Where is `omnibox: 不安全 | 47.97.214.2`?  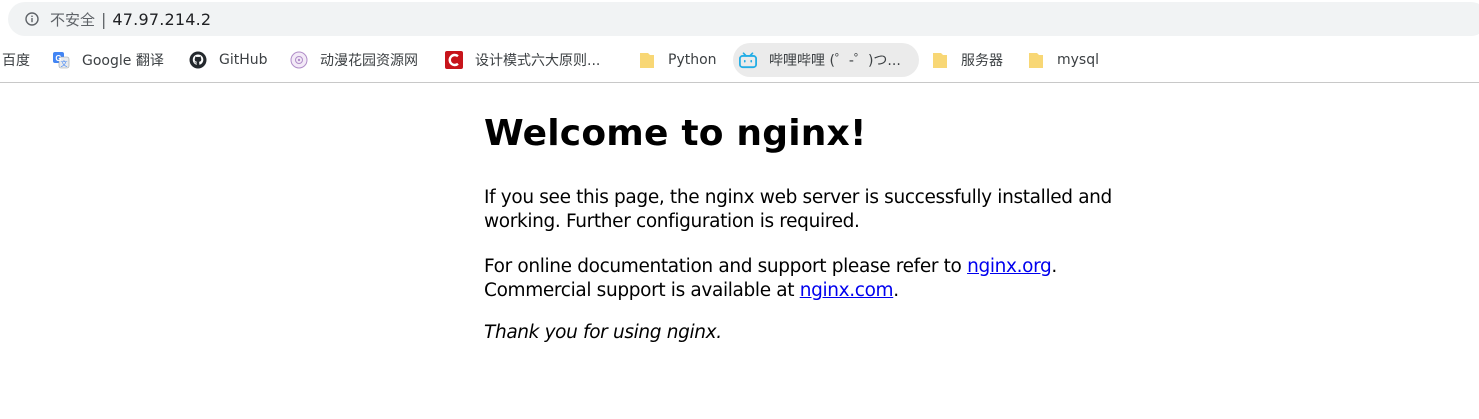 omnibox: 不安全 | 47.97.214.2 is located at coordinates (743, 19).